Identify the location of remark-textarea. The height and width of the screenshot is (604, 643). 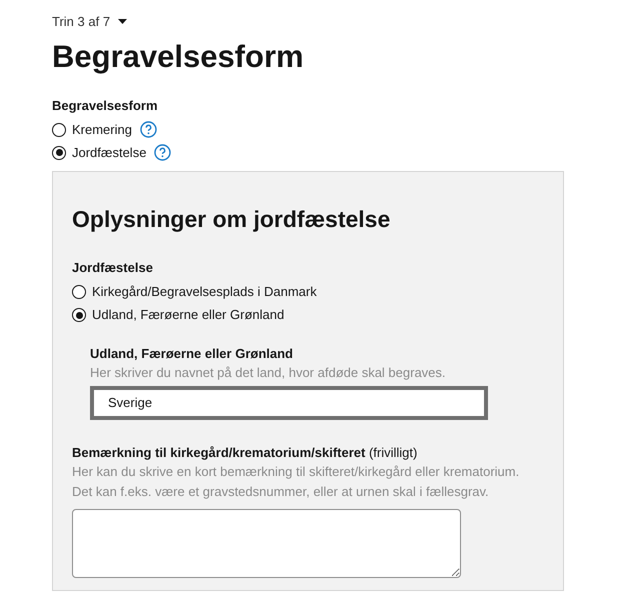
(266, 543).